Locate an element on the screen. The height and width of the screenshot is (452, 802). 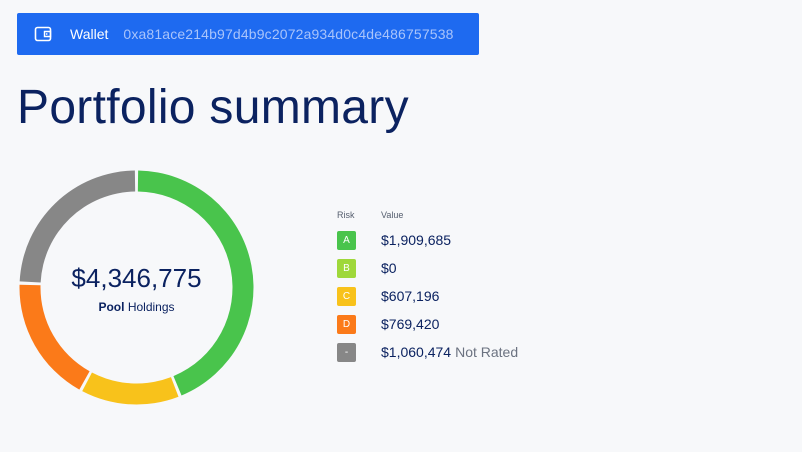
pool-label-strong: Pool is located at coordinates (111, 307).